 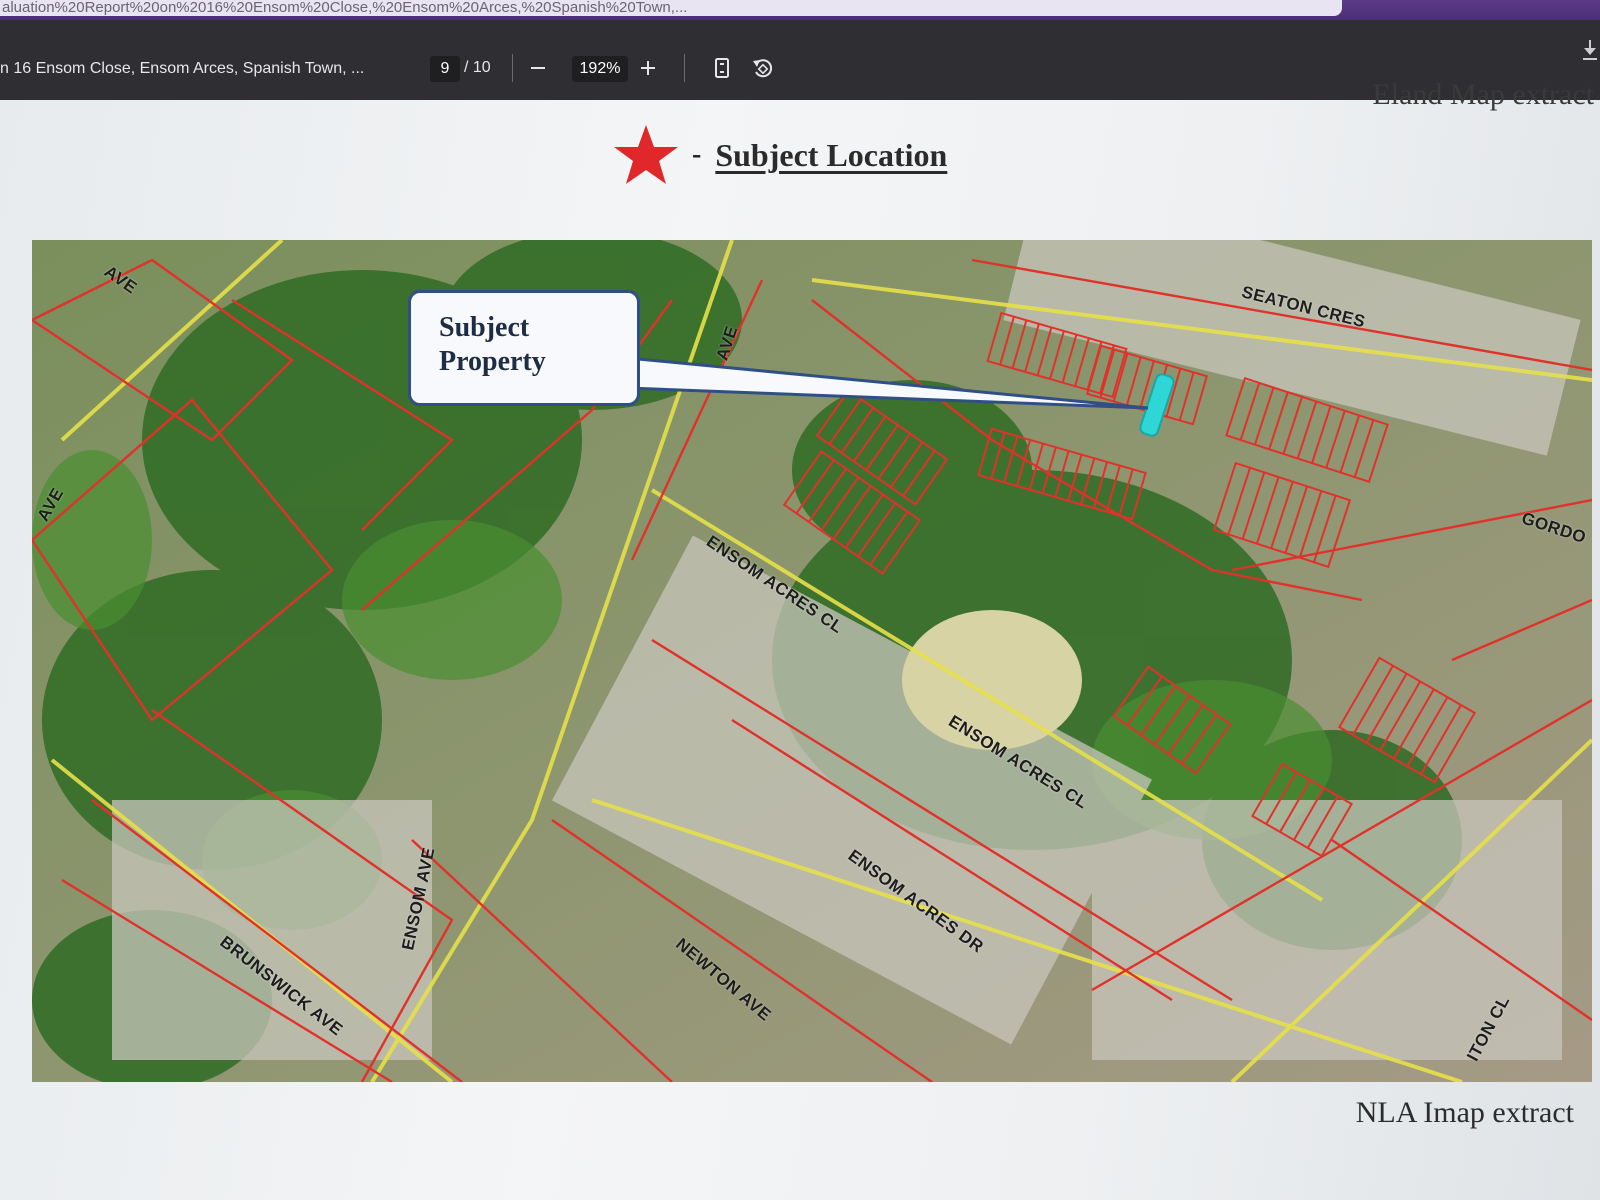 I want to click on fit-page-icon, so click(x=722, y=68).